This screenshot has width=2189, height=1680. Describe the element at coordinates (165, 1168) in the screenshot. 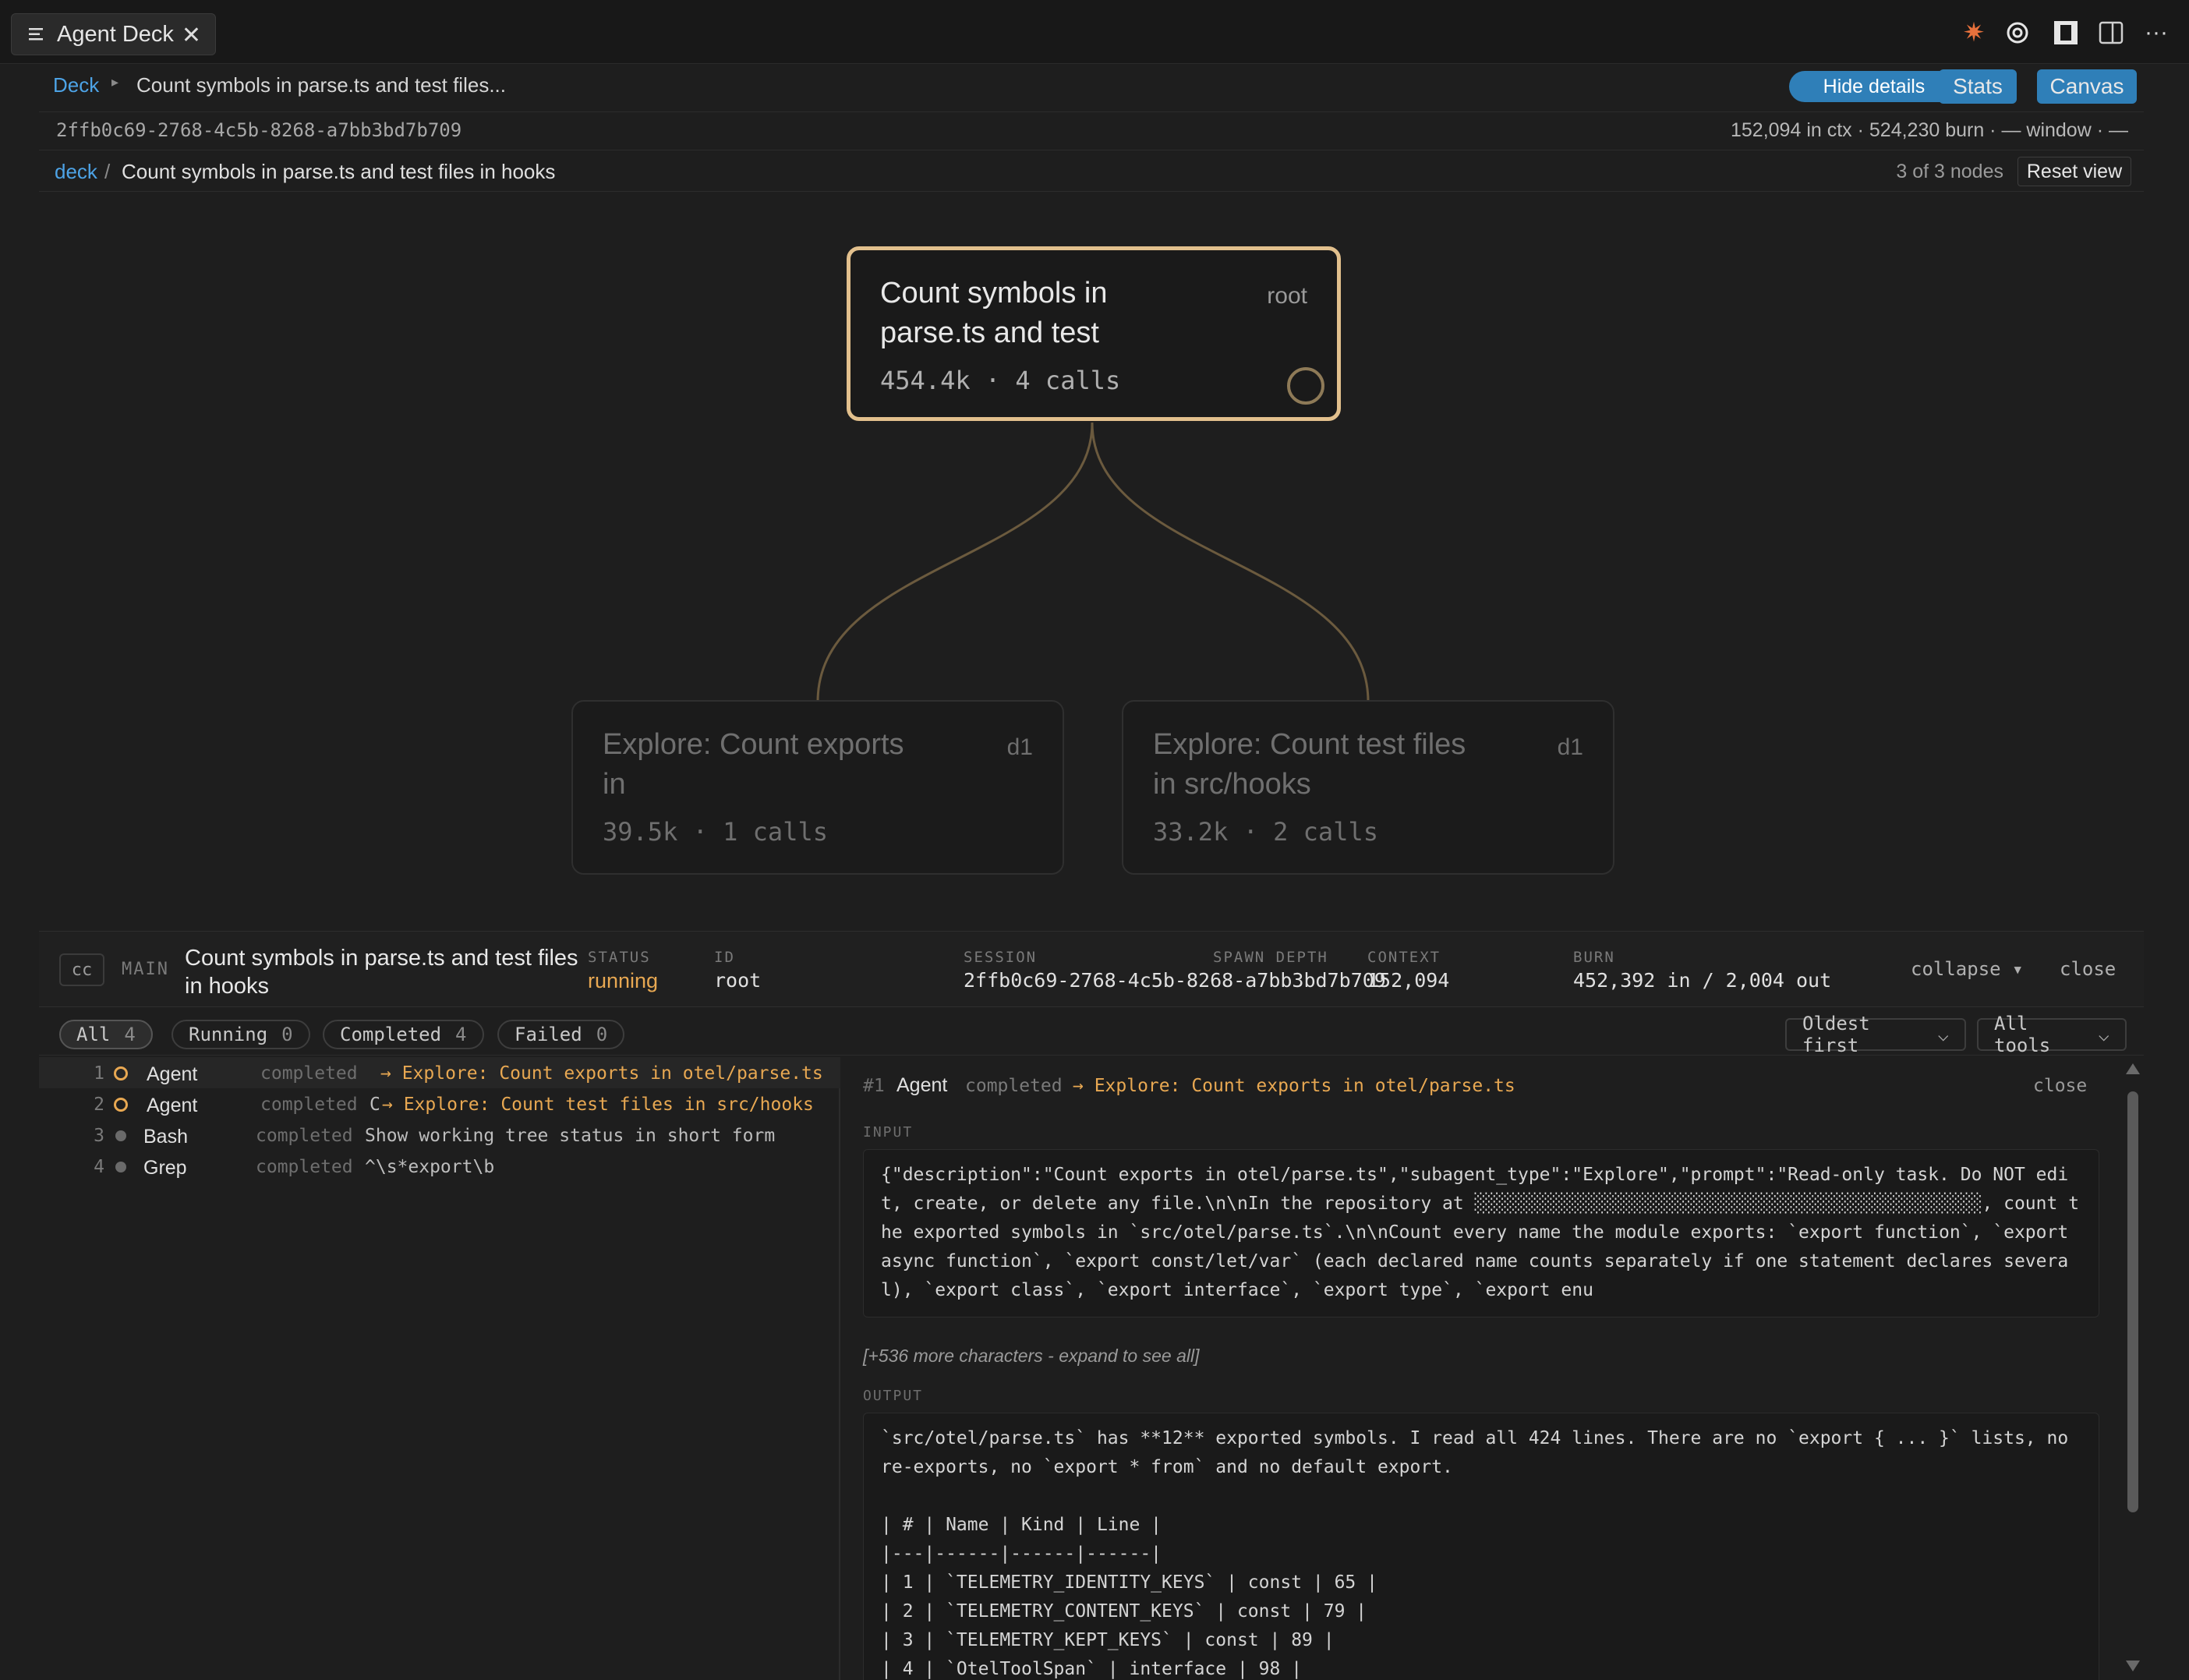

I see `event-tool: Grep` at that location.